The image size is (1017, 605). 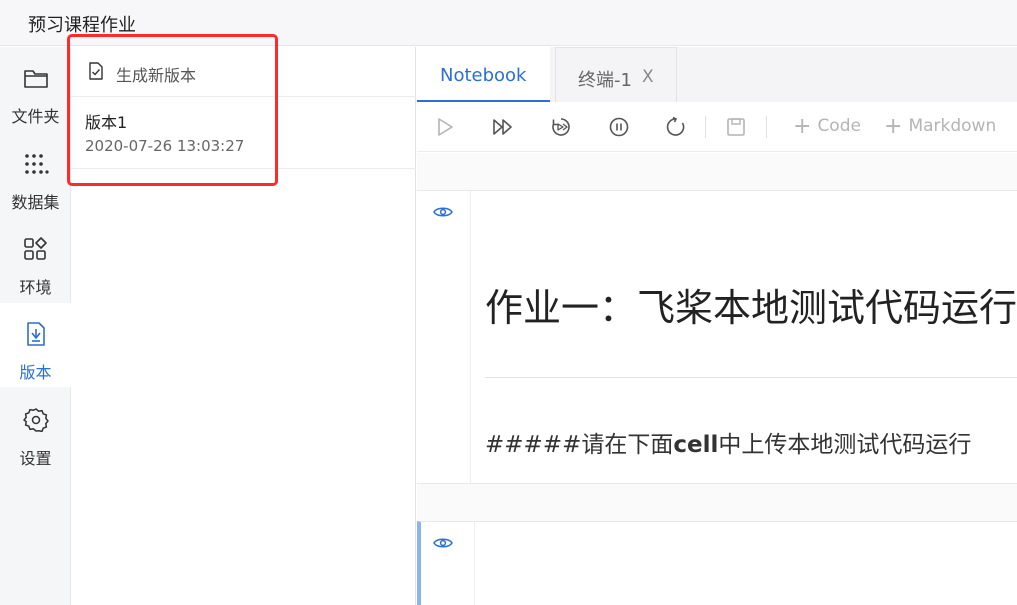 What do you see at coordinates (736, 127) in the screenshot?
I see `save-icon` at bounding box center [736, 127].